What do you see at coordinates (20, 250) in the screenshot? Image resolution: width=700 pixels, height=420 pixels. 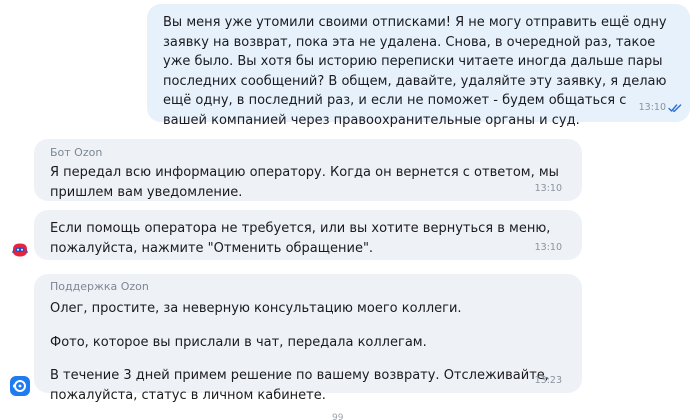 I see `ozon-bot-avatar-icon` at bounding box center [20, 250].